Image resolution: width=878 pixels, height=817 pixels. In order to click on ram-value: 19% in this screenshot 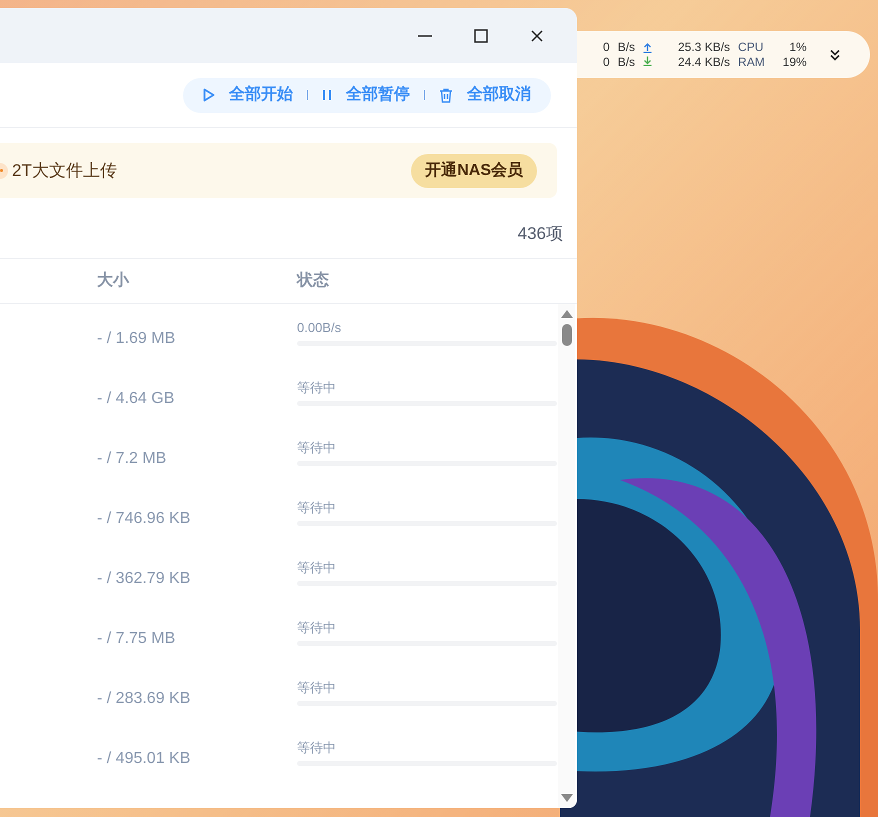, I will do `click(794, 62)`.